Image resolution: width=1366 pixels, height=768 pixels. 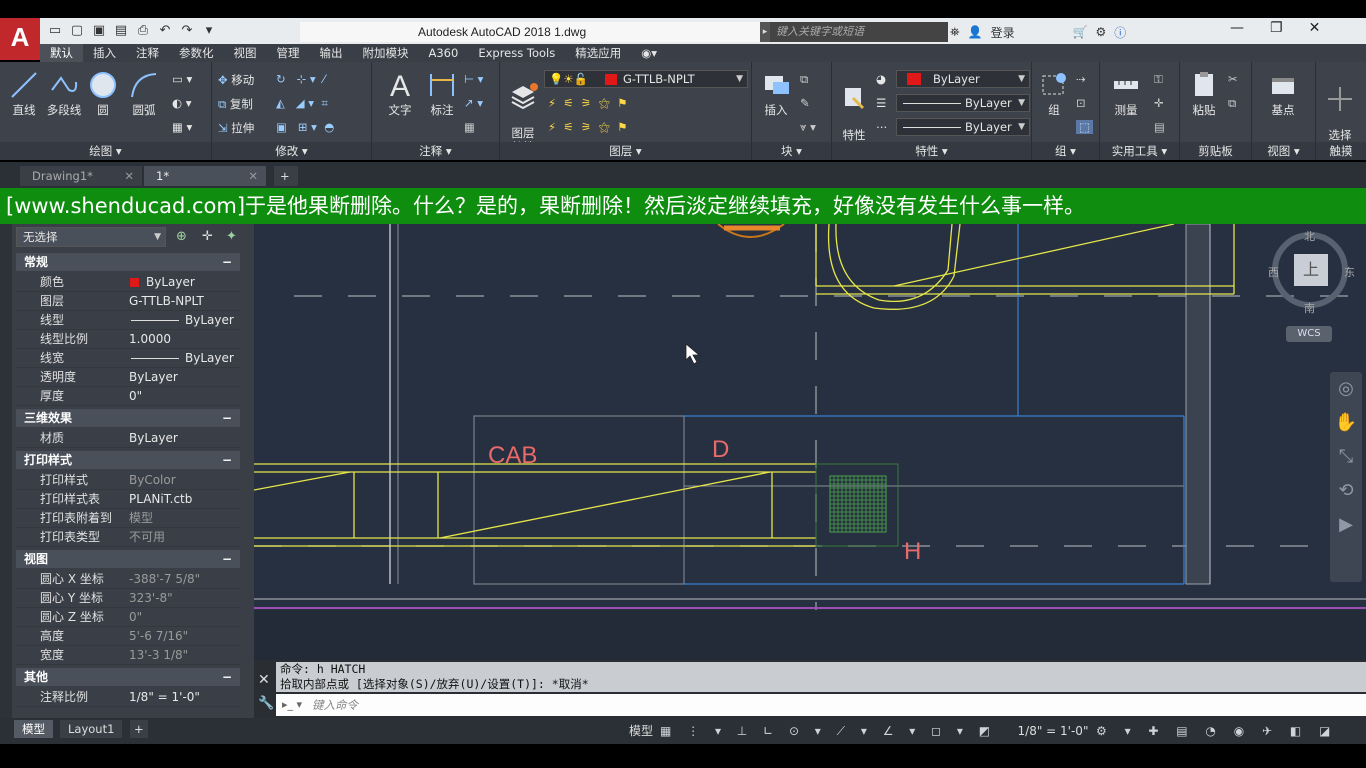 I want to click on color-wheel-icon: ◕, so click(x=881, y=79).